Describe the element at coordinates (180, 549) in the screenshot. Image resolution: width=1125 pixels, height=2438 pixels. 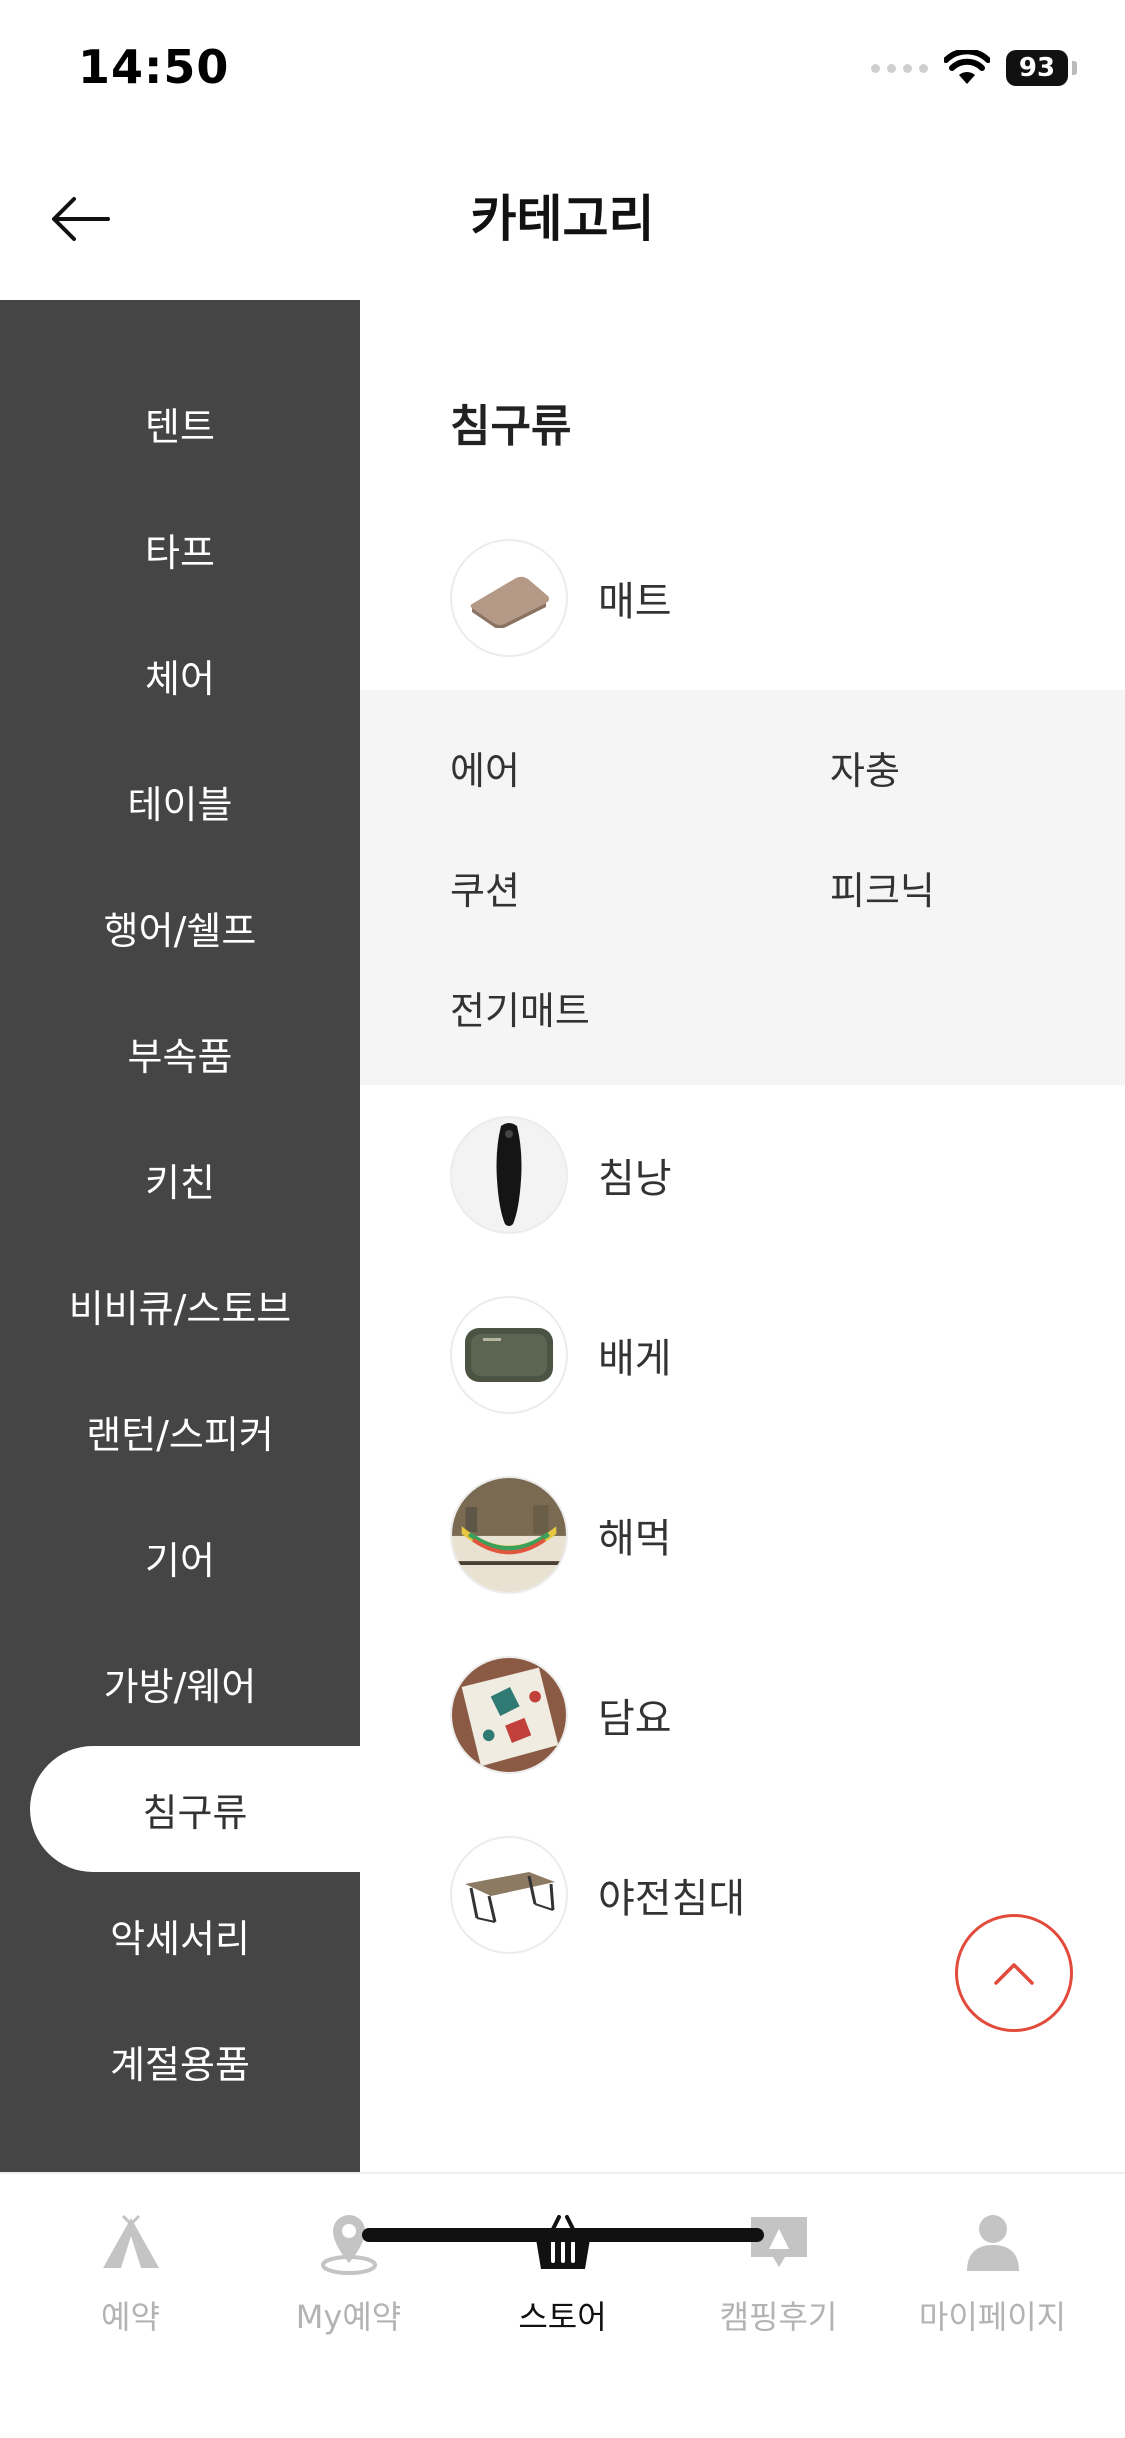
I see `sidebar-item-tarp: 타프` at that location.